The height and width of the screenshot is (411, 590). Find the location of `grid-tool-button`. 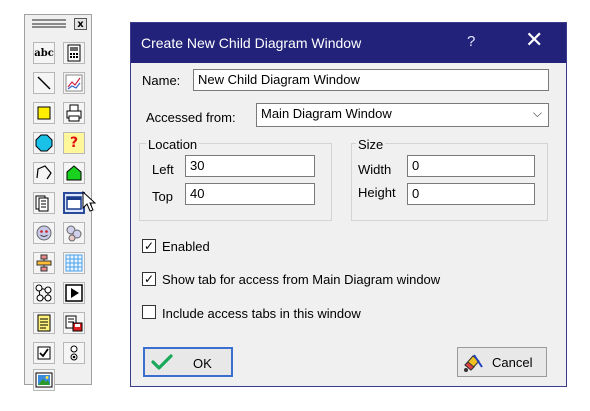

grid-tool-button is located at coordinates (74, 263).